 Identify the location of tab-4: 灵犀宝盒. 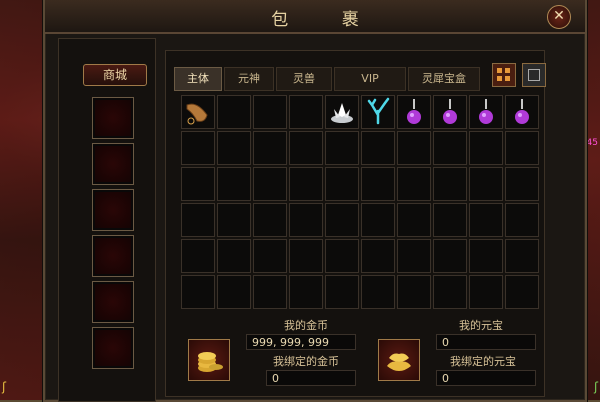
(444, 79).